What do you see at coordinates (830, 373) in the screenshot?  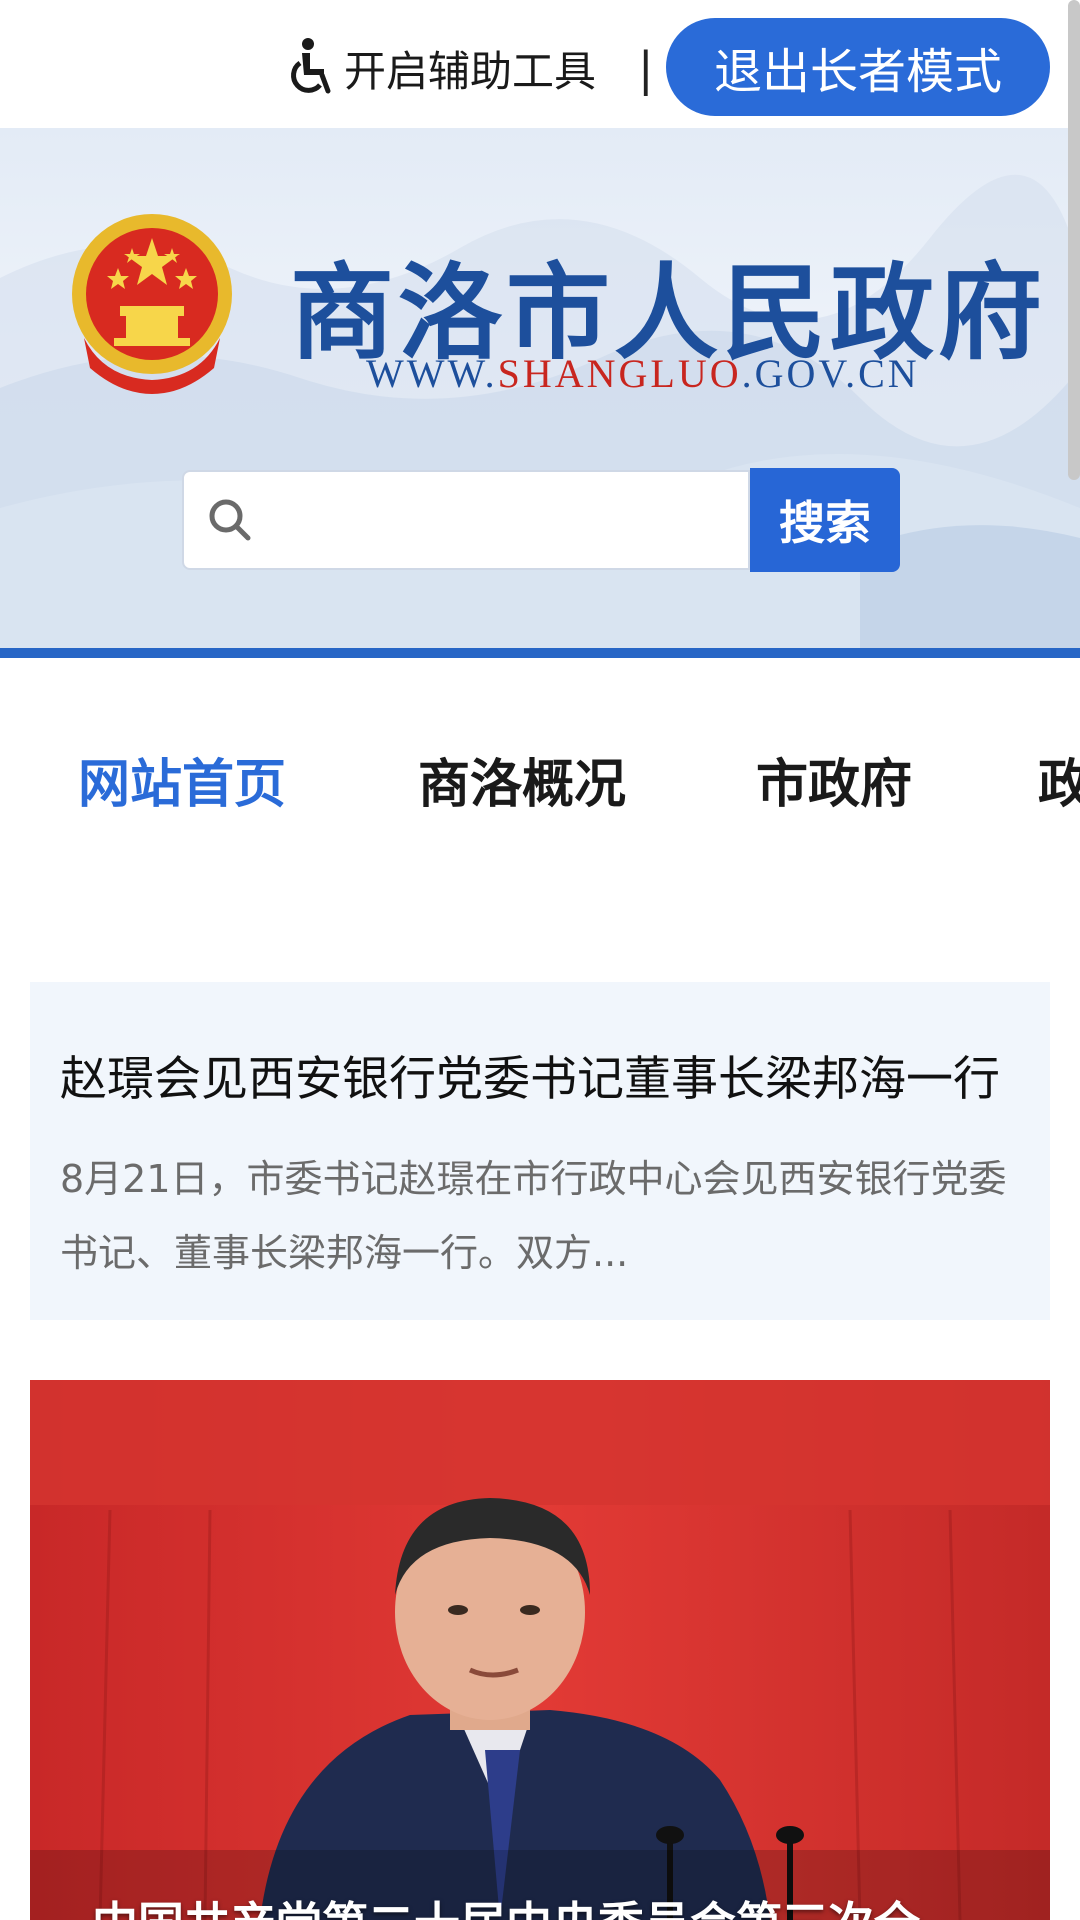 I see `site-url-suffix: .GOV.CN` at bounding box center [830, 373].